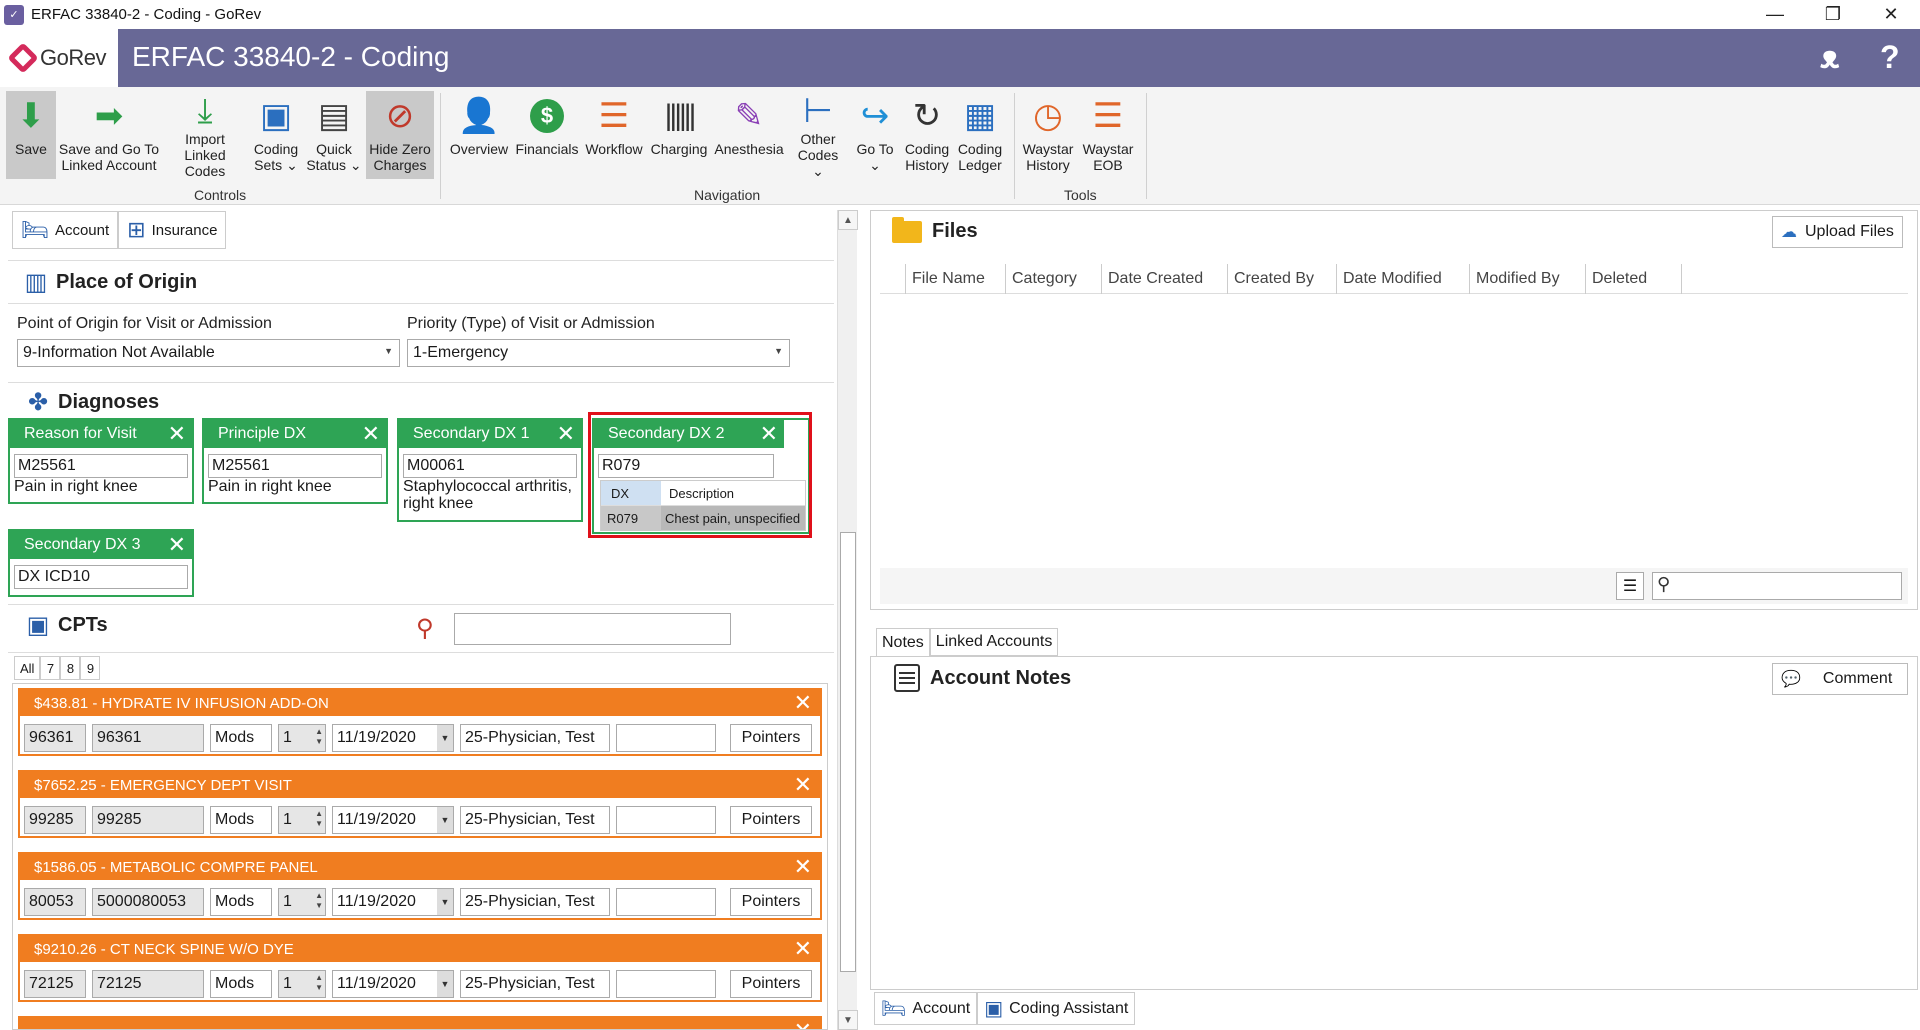 The height and width of the screenshot is (1030, 1920). I want to click on gorev-logo: GoRev, so click(59, 58).